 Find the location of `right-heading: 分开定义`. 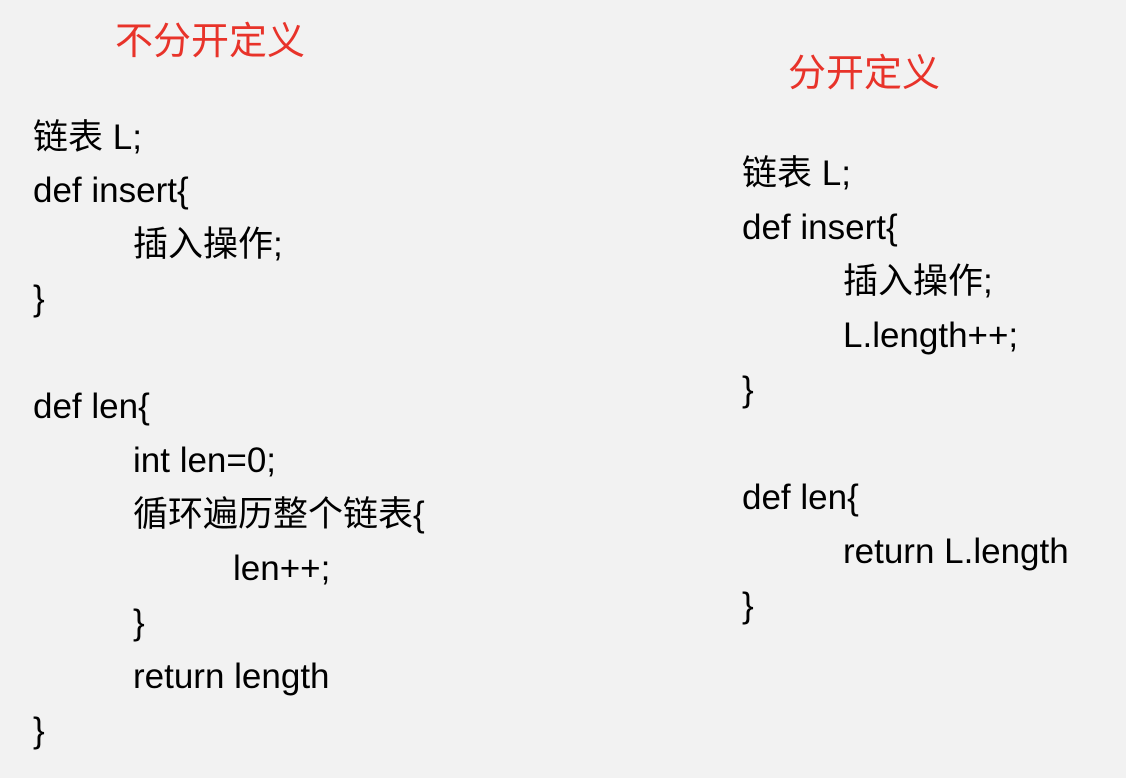

right-heading: 分开定义 is located at coordinates (864, 73).